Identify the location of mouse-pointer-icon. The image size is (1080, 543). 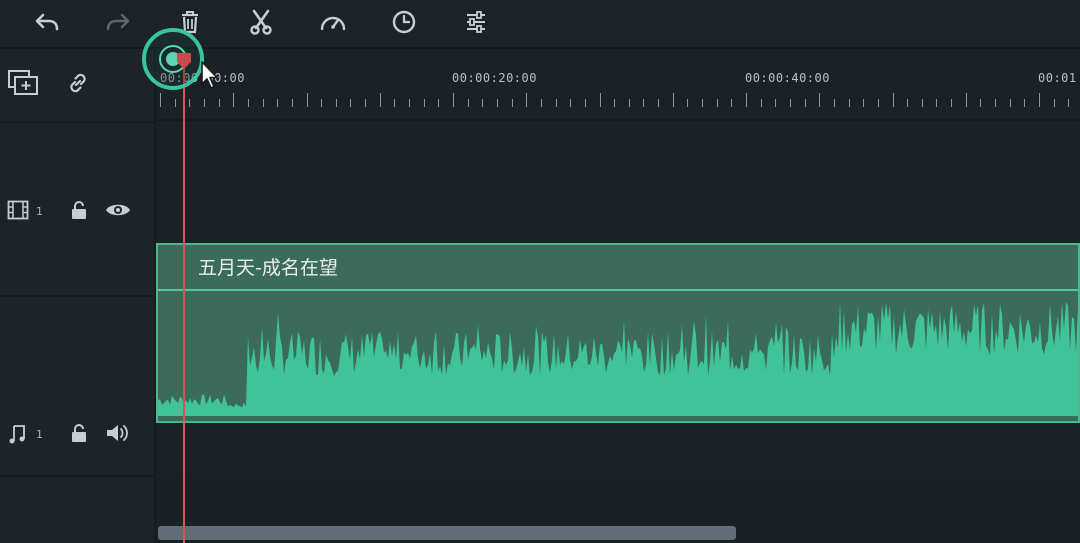
(209, 75).